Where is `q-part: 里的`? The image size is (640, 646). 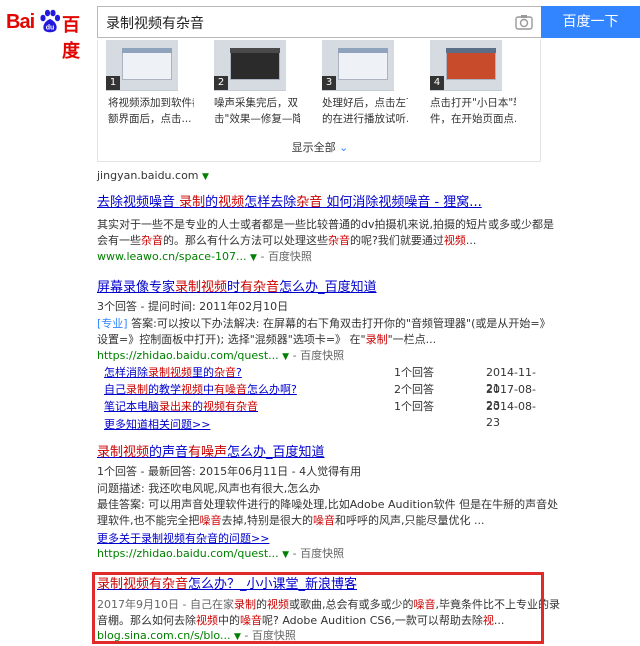 q-part: 里的 is located at coordinates (203, 372).